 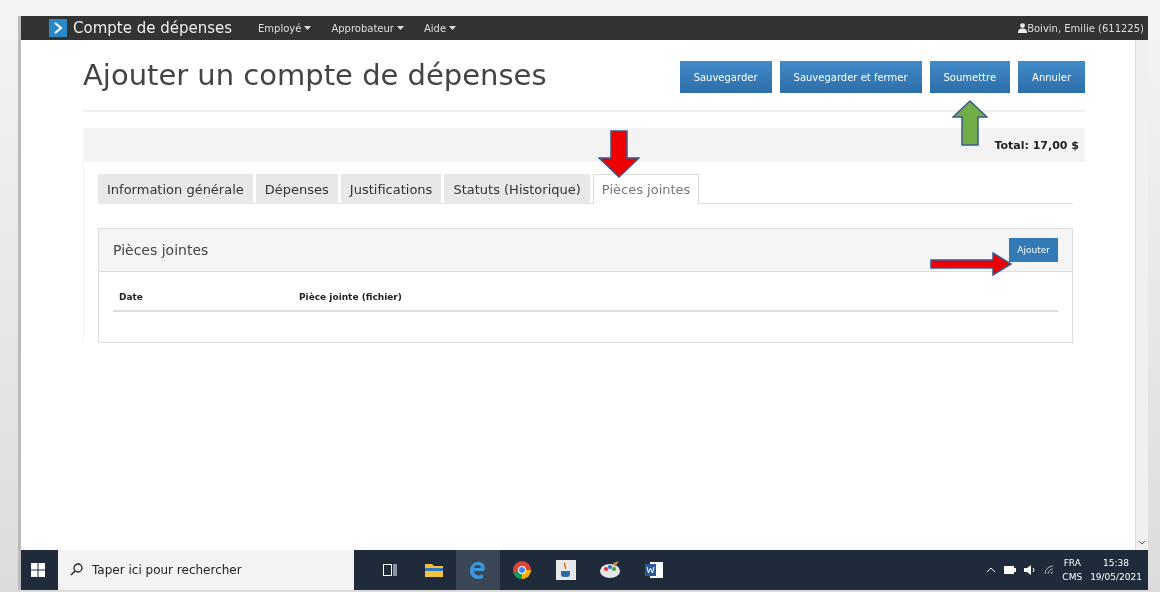 I want to click on nav-menu: Employé, so click(x=285, y=28).